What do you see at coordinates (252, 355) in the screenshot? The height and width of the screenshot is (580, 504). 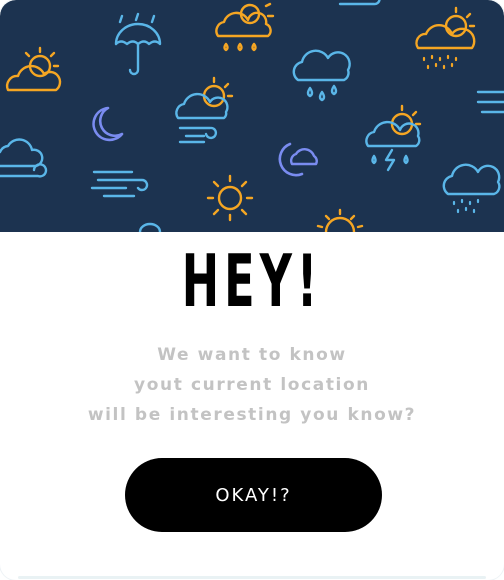 I see `message-line: We want to know` at bounding box center [252, 355].